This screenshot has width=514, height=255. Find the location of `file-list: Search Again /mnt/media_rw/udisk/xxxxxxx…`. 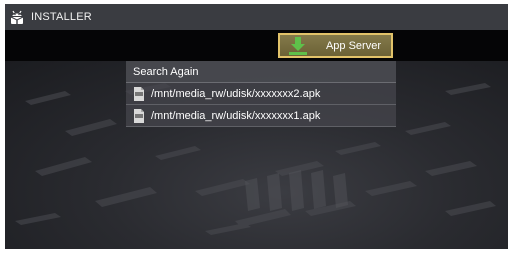

file-list: Search Again /mnt/media_rw/udisk/xxxxxxx… is located at coordinates (261, 94).